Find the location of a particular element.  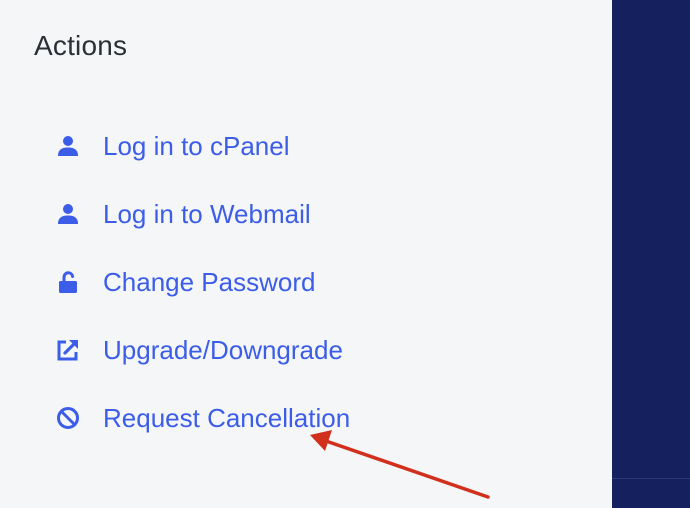

action-login-webmail: Log in to Webmail is located at coordinates (202, 214).